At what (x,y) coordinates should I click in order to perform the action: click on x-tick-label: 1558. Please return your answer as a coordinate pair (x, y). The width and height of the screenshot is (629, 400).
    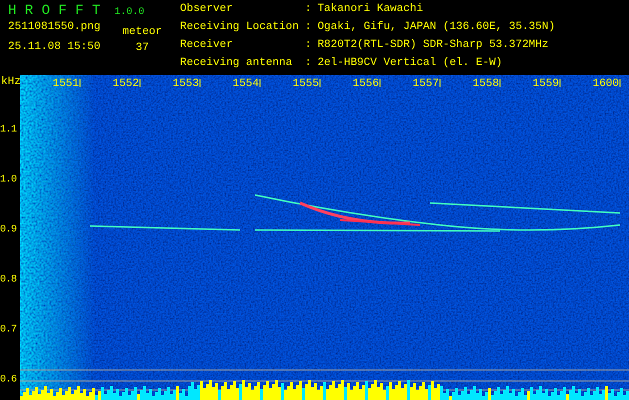
    Looking at the image, I should click on (485, 84).